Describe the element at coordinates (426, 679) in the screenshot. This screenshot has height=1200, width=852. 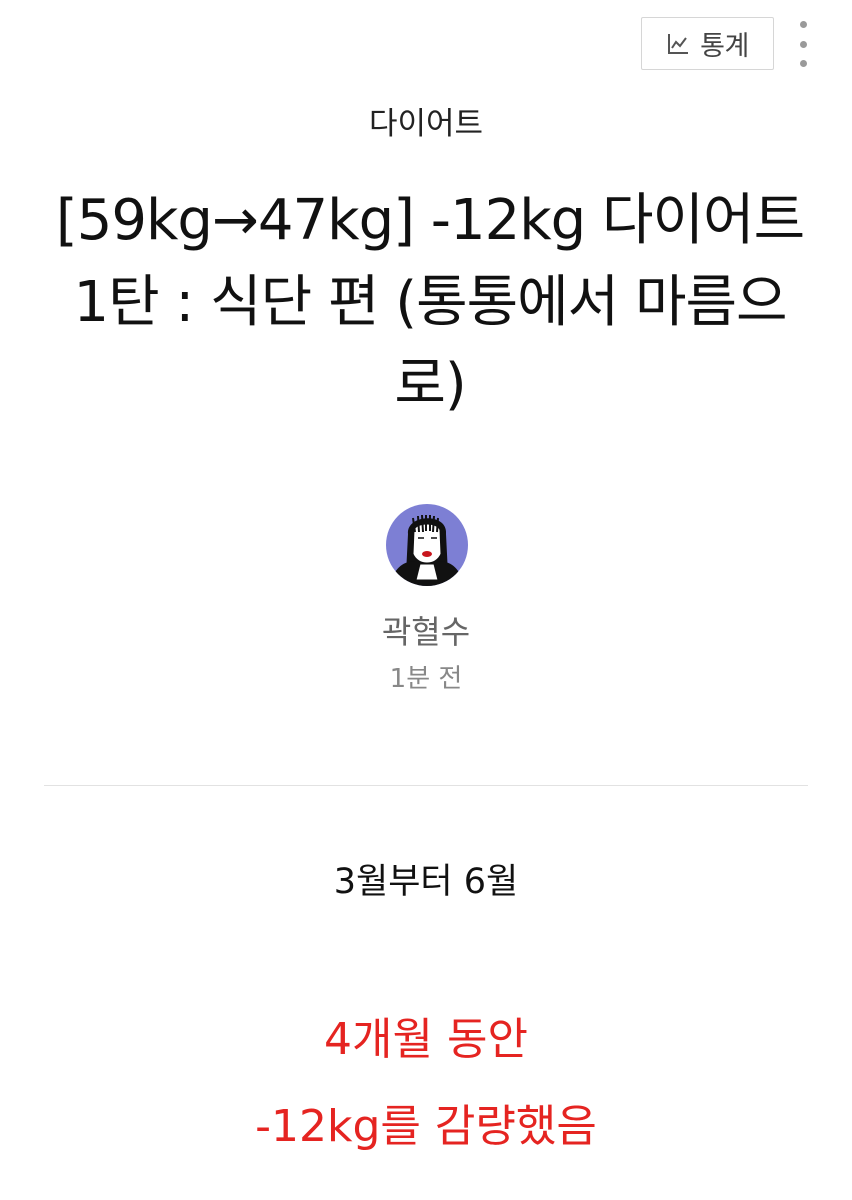
I see `post-time: 1분 전` at that location.